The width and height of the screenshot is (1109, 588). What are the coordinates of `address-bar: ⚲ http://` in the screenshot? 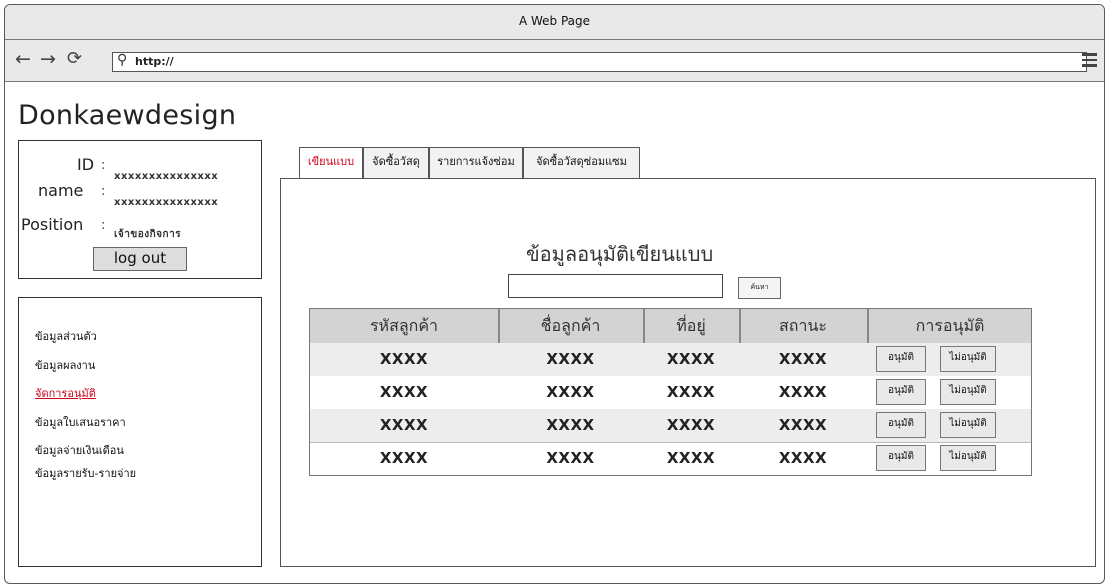 It's located at (599, 62).